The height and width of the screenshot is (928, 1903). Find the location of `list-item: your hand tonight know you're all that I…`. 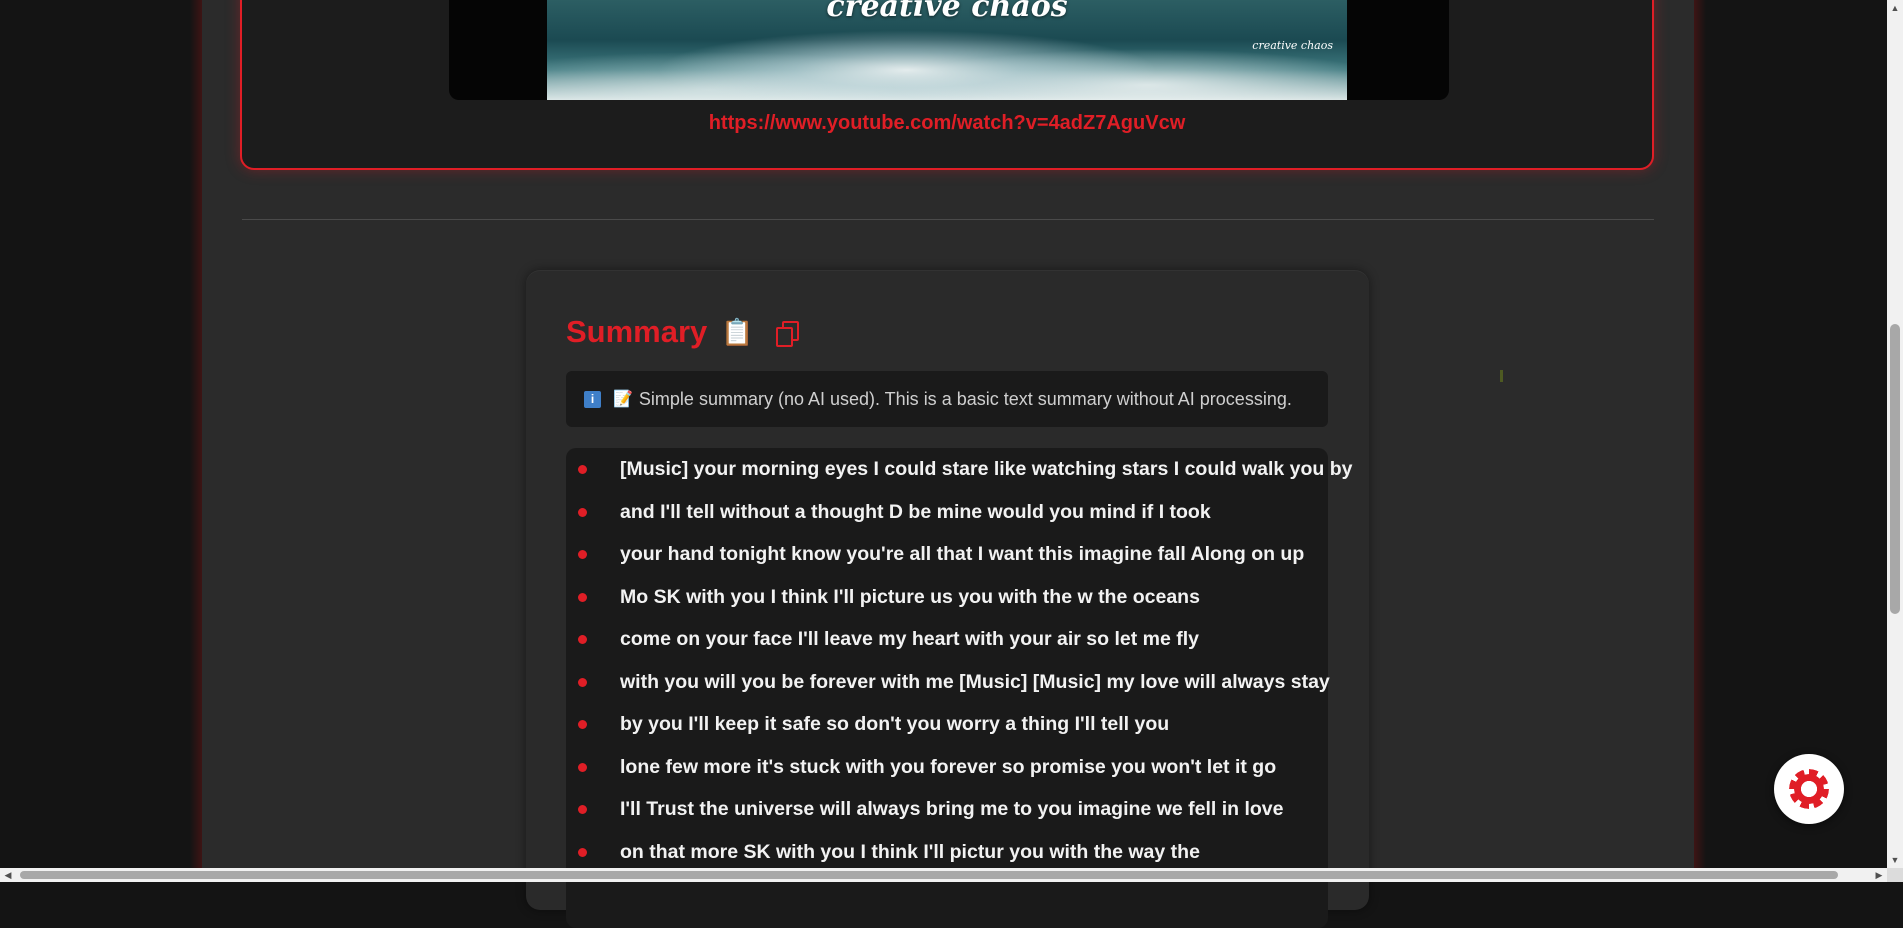

list-item: your hand tonight know you're all that I… is located at coordinates (947, 554).